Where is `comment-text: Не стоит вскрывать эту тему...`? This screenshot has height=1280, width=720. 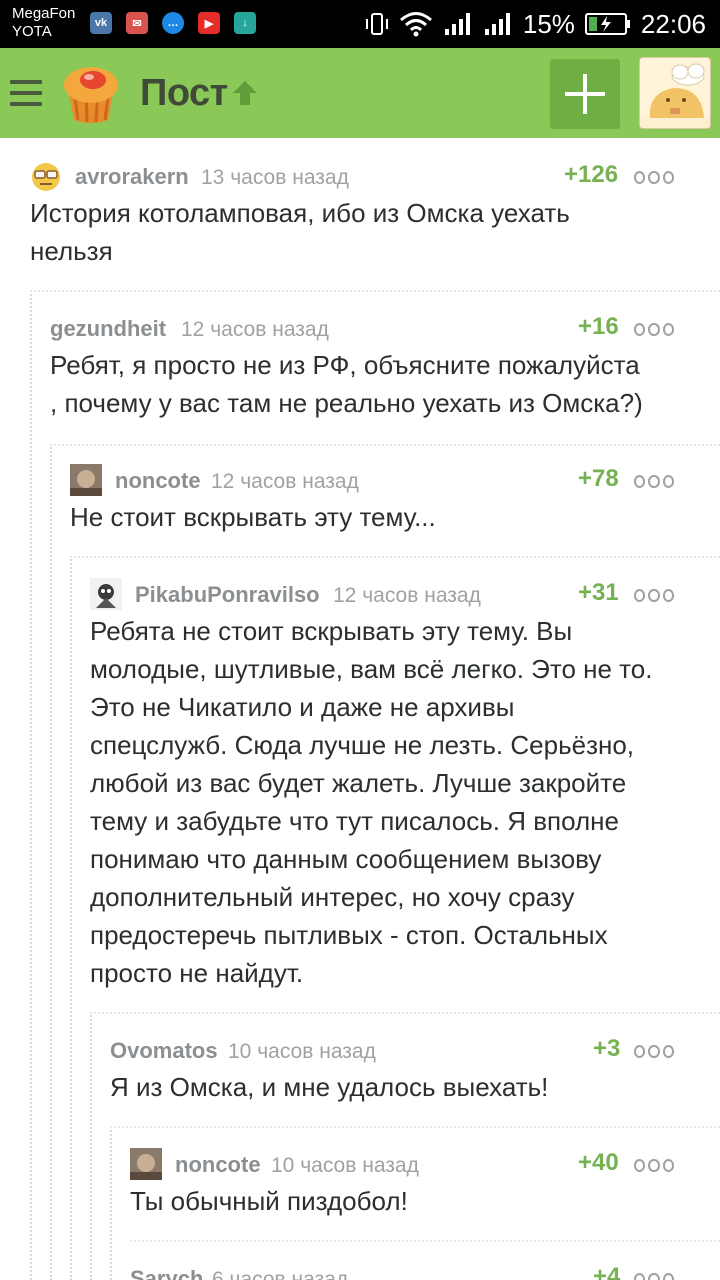 comment-text: Не стоит вскрывать эту тему... is located at coordinates (253, 517).